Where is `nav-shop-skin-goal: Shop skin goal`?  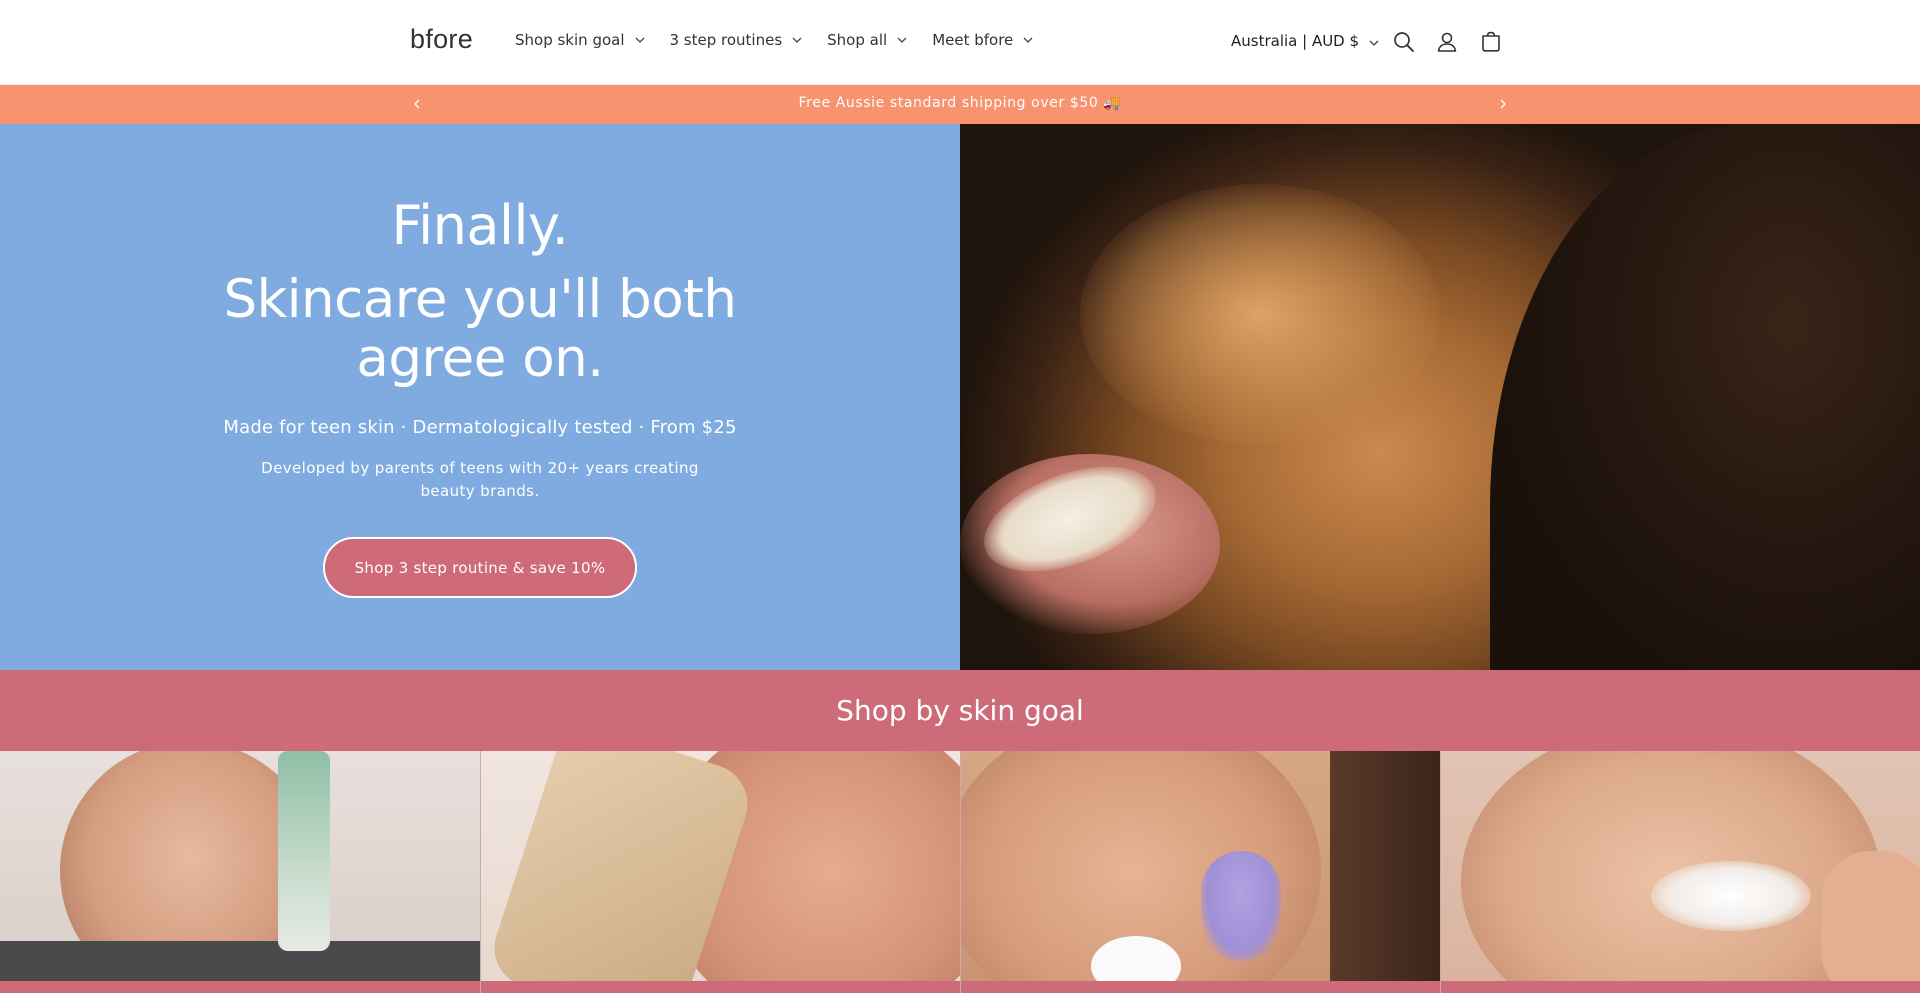 nav-shop-skin-goal: Shop skin goal is located at coordinates (580, 40).